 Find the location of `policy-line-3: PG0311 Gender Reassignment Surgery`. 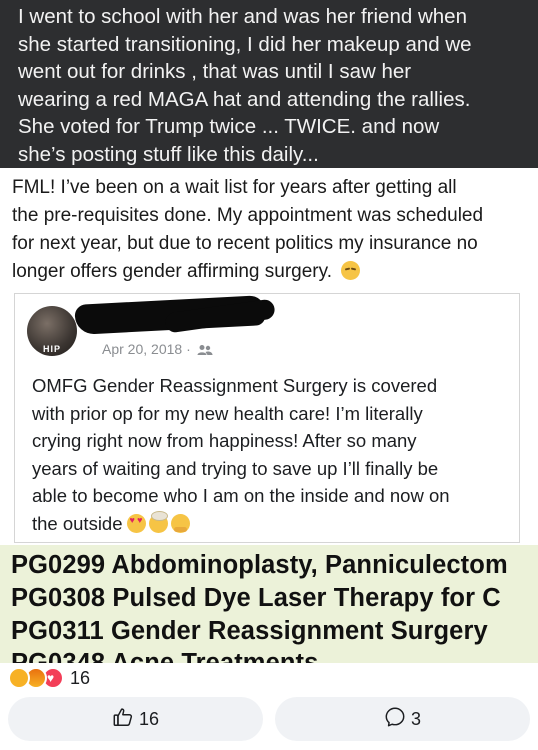

policy-line-3: PG0311 Gender Reassignment Surgery is located at coordinates (249, 631).